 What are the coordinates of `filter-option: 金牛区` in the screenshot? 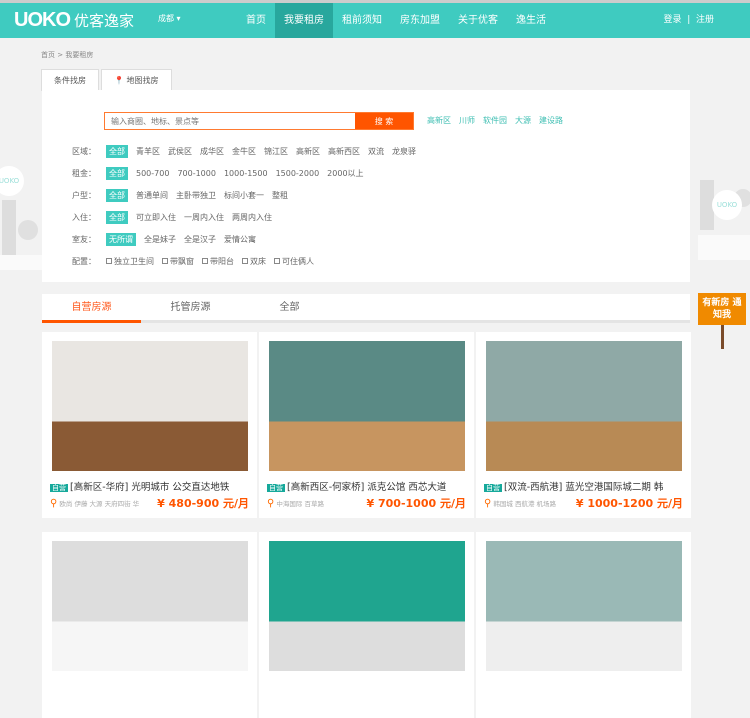 It's located at (244, 151).